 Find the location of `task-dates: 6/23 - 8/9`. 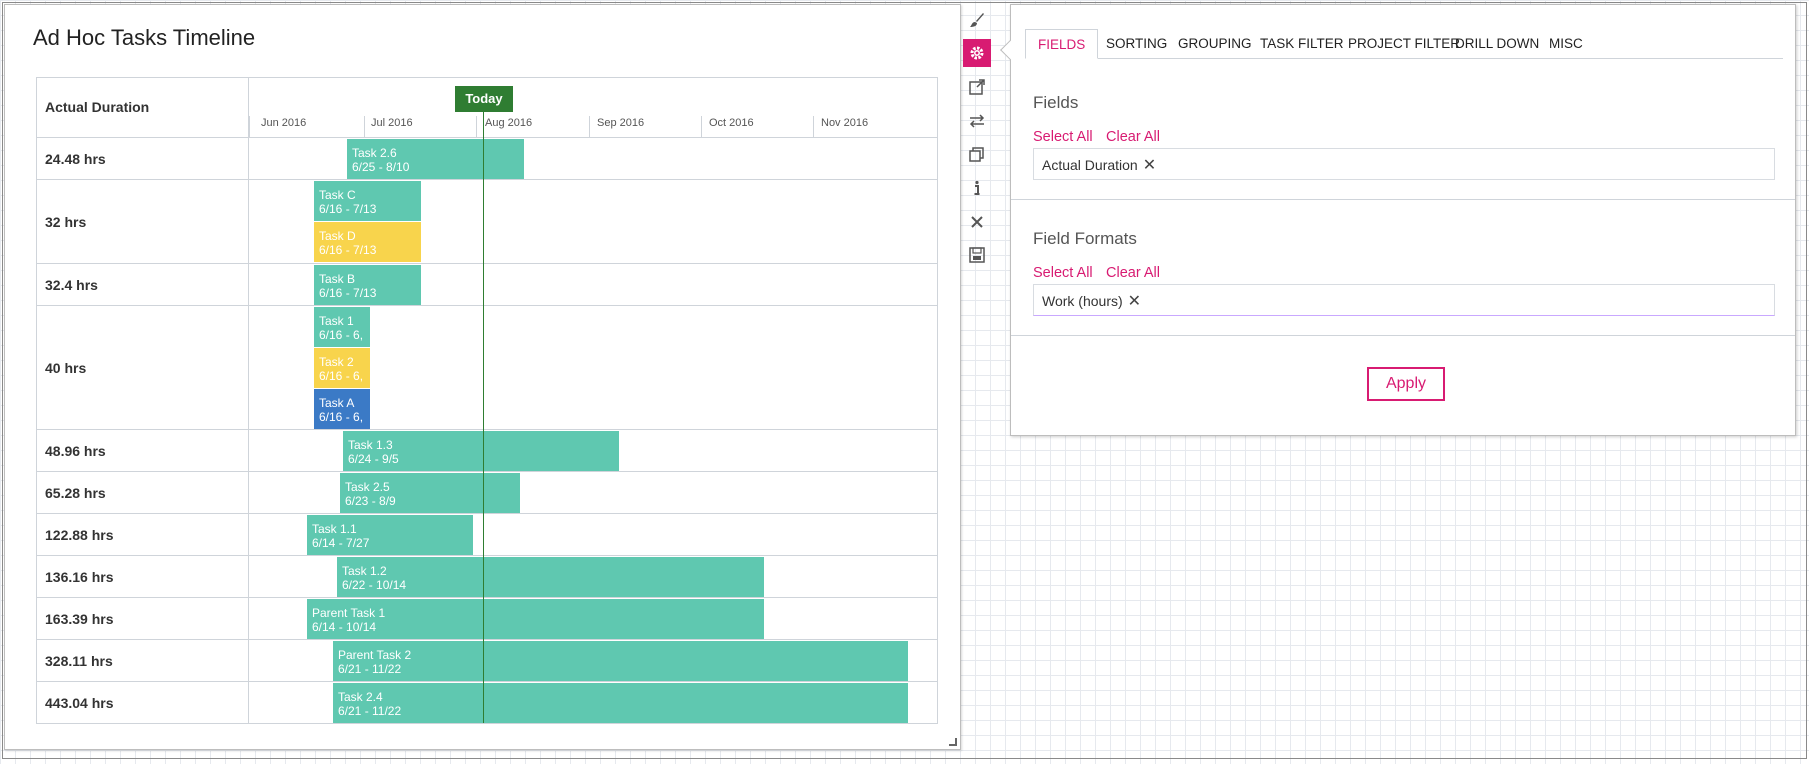

task-dates: 6/23 - 8/9 is located at coordinates (370, 501).